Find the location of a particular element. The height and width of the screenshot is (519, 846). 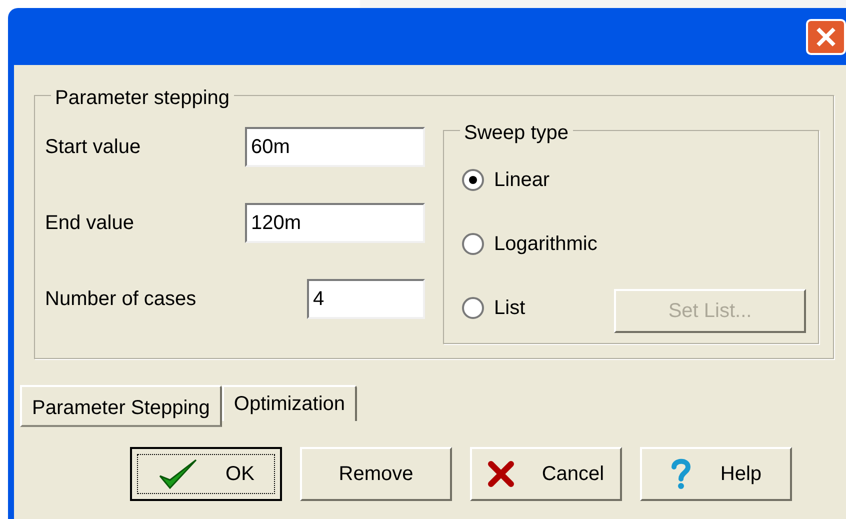

ok-button: OK is located at coordinates (206, 474).